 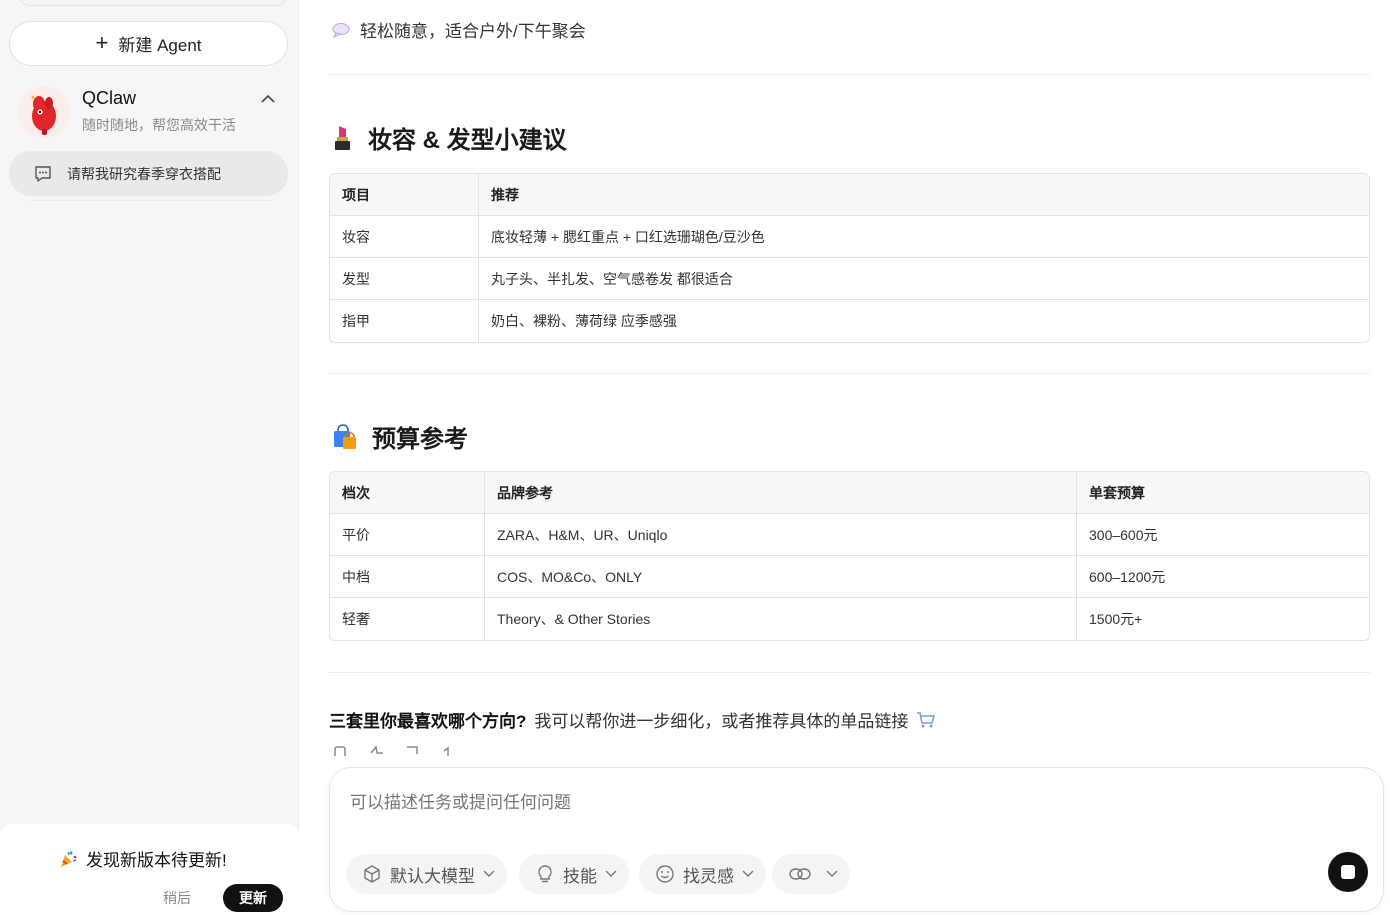 What do you see at coordinates (377, 750) in the screenshot?
I see `thumbs-up-icon` at bounding box center [377, 750].